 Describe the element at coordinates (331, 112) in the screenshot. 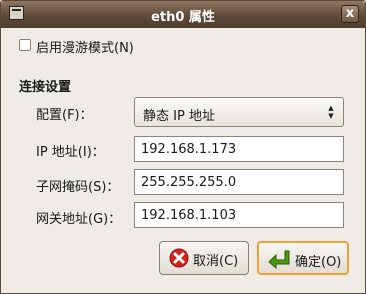

I see `updown-arrows-icon: ▲ ▼` at that location.